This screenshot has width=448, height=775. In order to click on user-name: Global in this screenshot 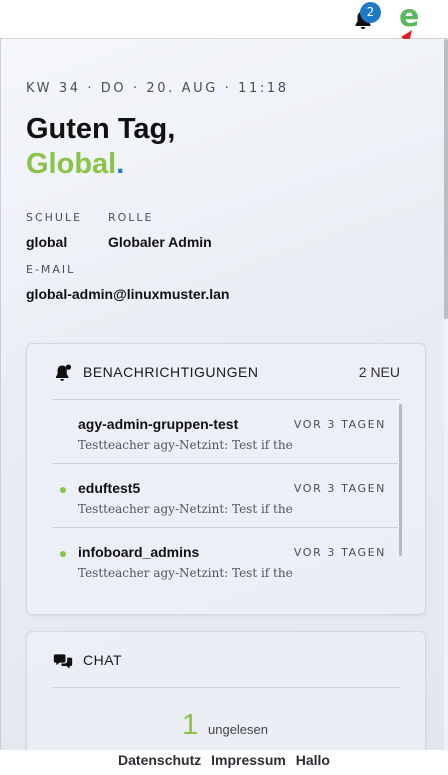, I will do `click(71, 164)`.